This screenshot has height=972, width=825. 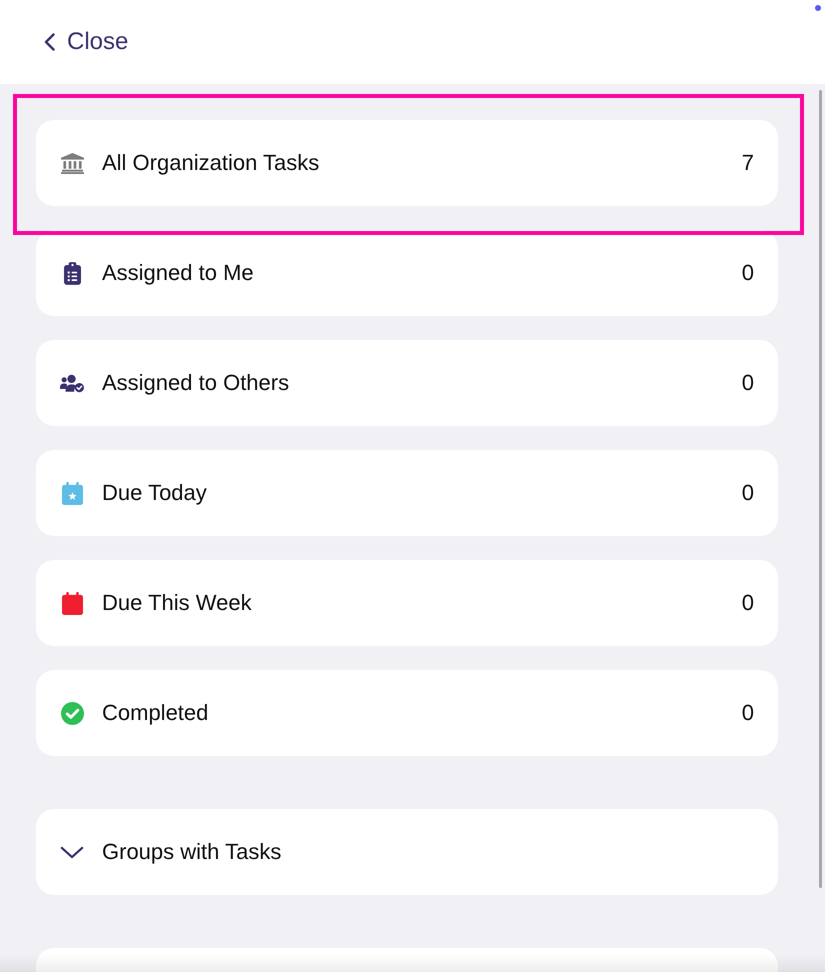 What do you see at coordinates (748, 163) in the screenshot?
I see `task-count: 7` at bounding box center [748, 163].